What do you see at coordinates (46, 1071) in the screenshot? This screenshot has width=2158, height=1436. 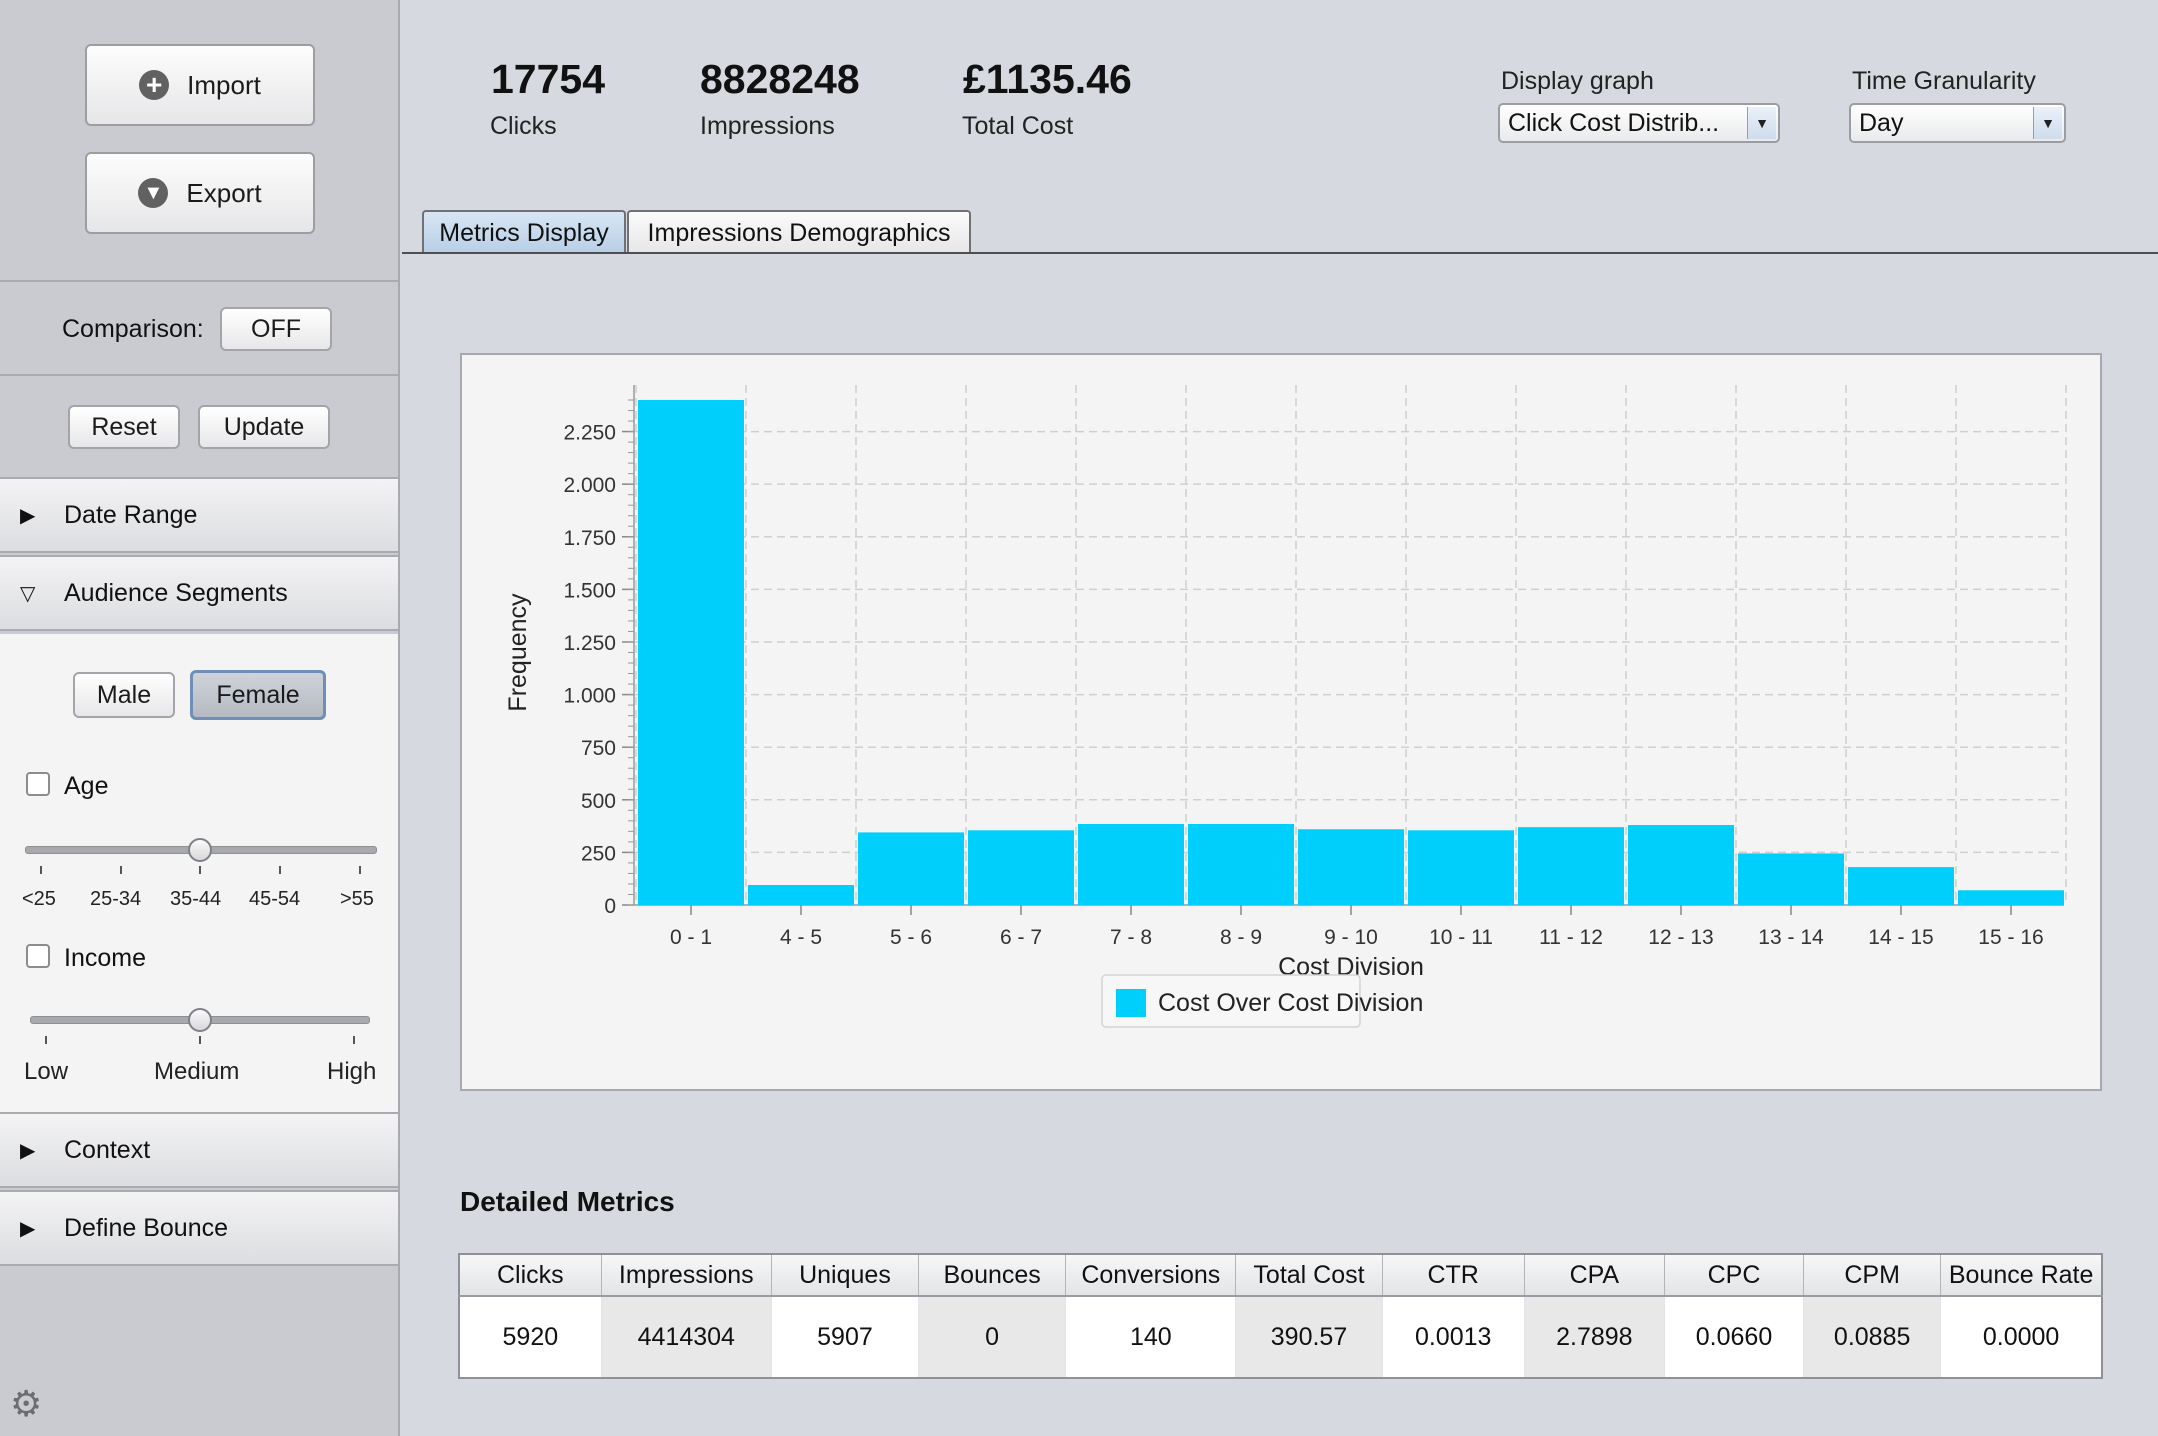 I see `income-tick-label: Low` at bounding box center [46, 1071].